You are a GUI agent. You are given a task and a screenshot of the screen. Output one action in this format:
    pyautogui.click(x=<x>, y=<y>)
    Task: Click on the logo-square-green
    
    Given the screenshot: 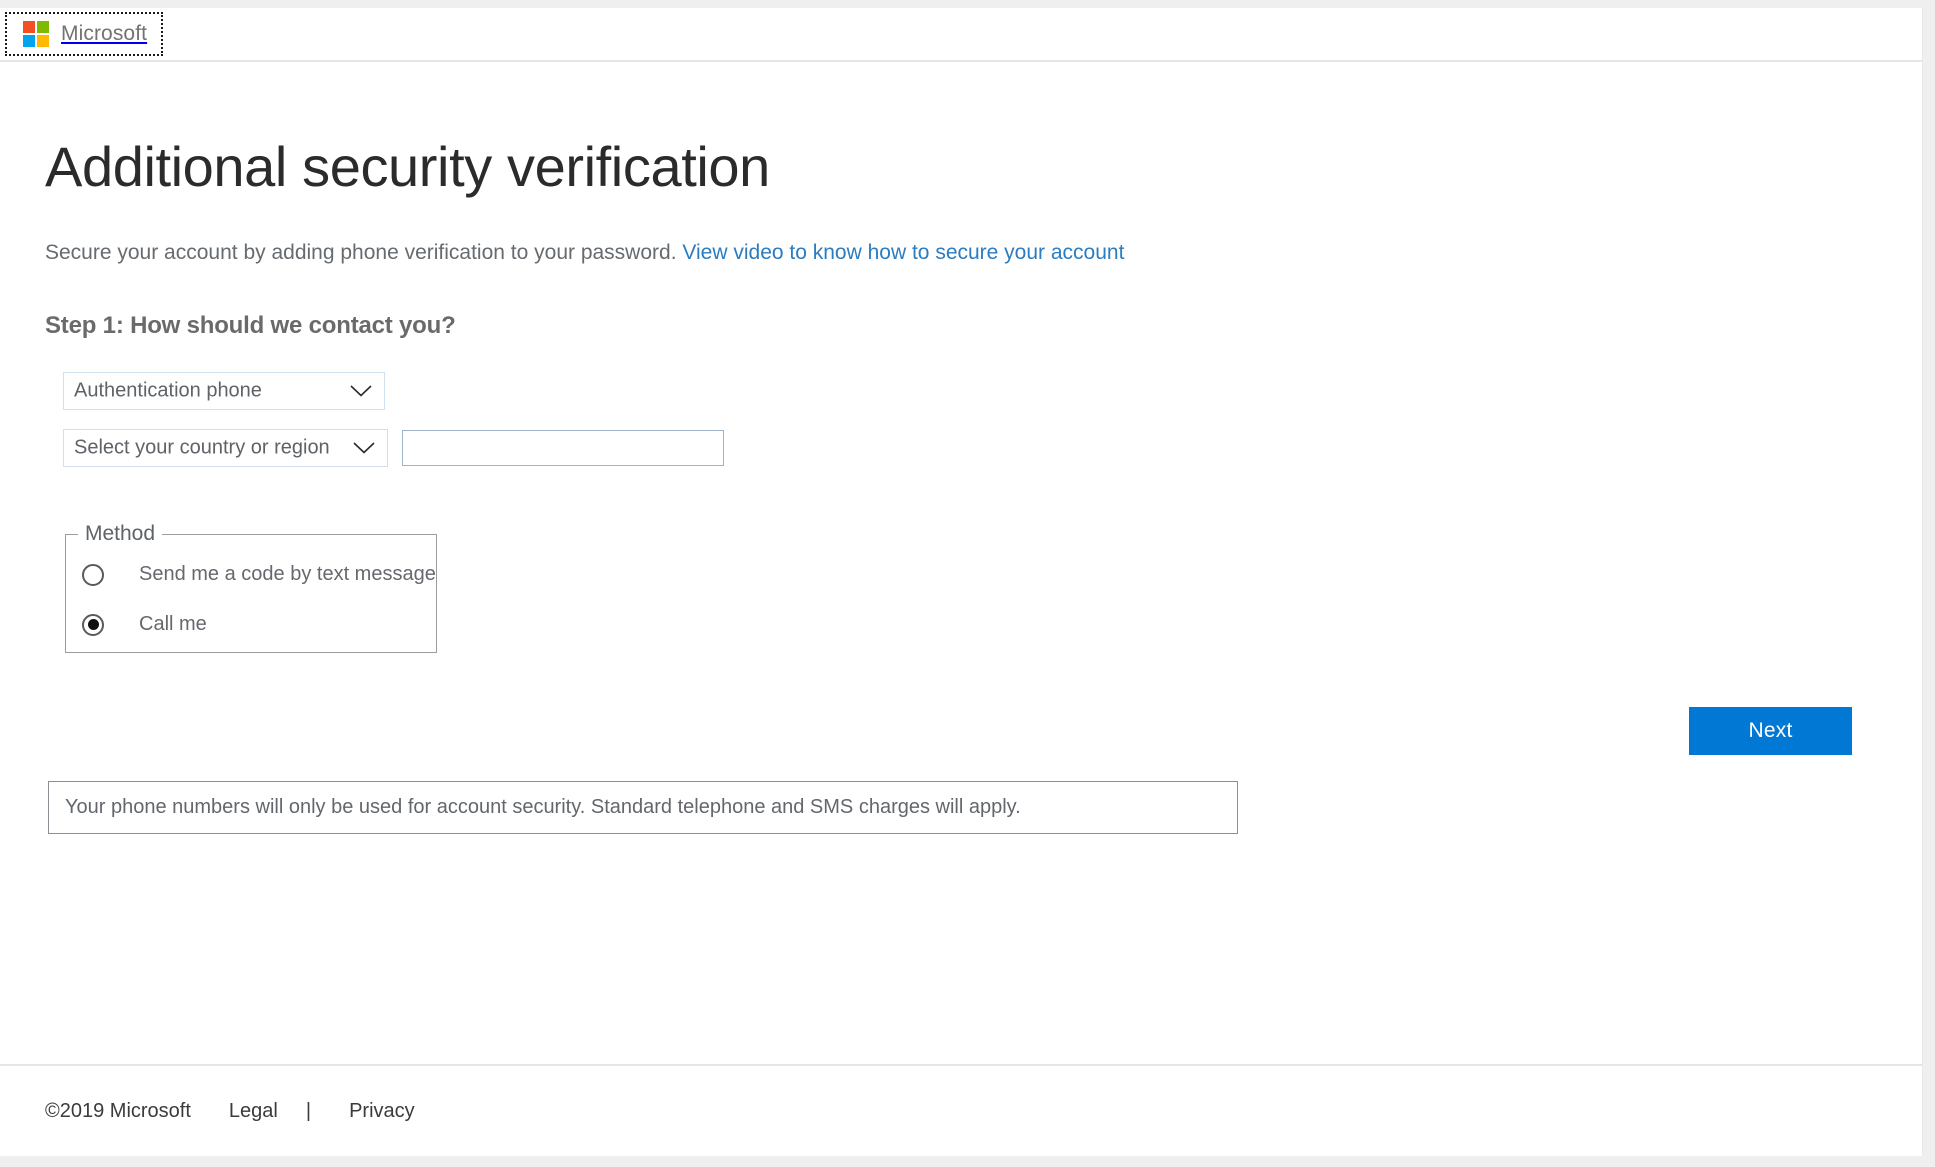 What is the action you would take?
    pyautogui.click(x=43, y=27)
    